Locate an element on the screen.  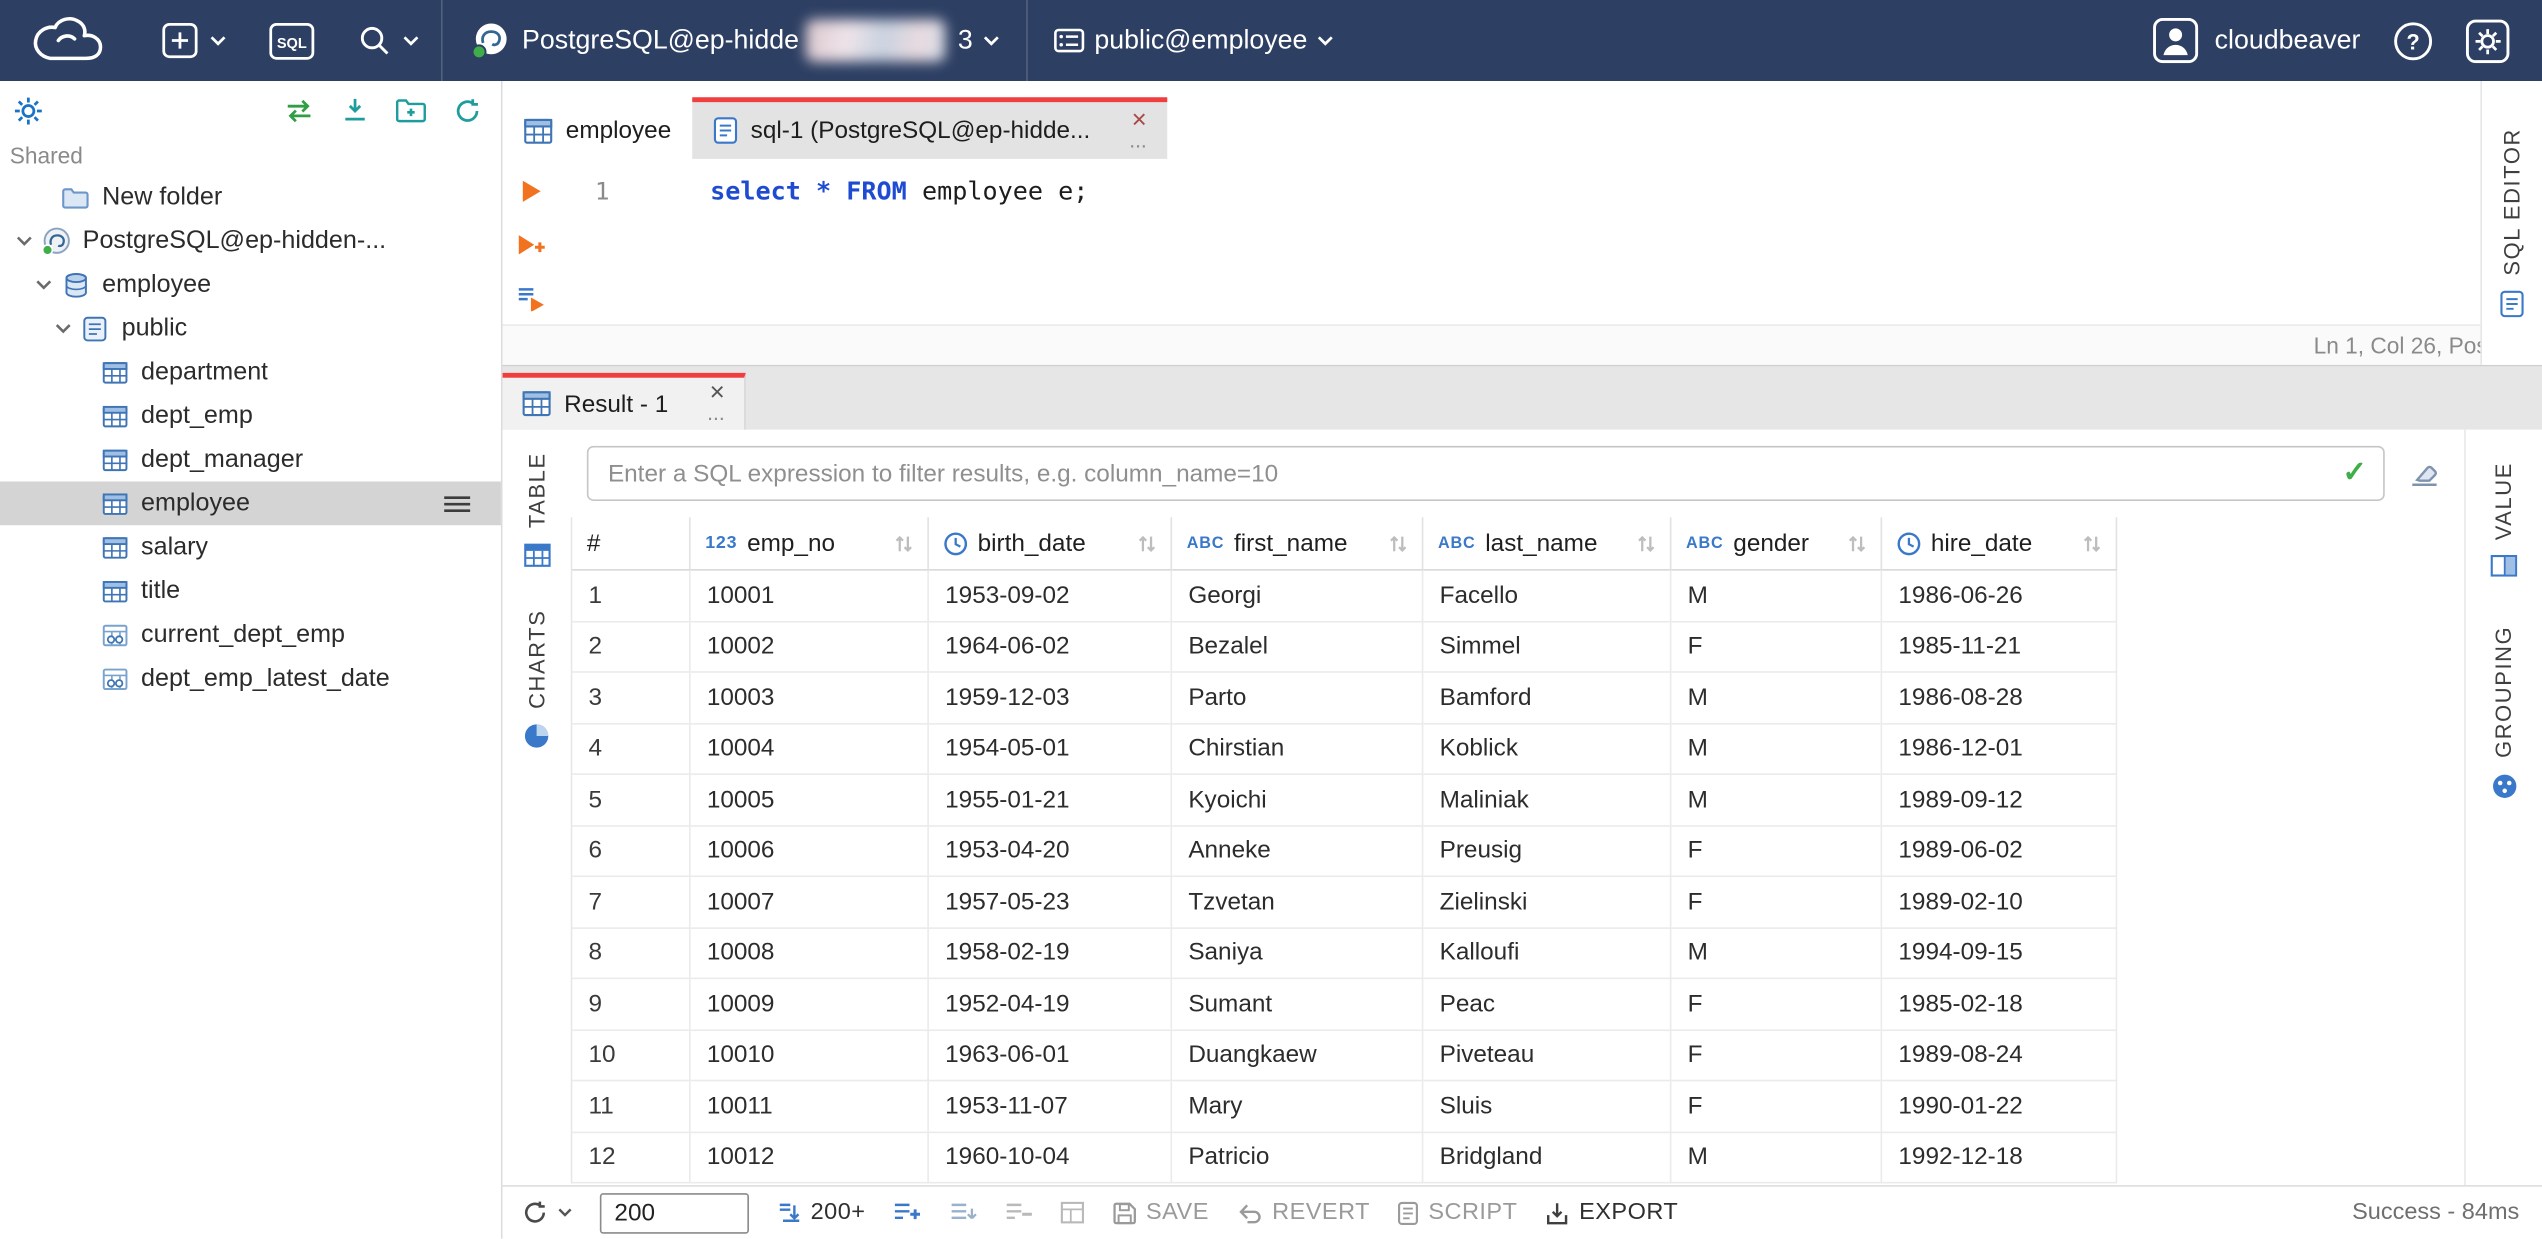
cell: 10003 is located at coordinates (809, 698).